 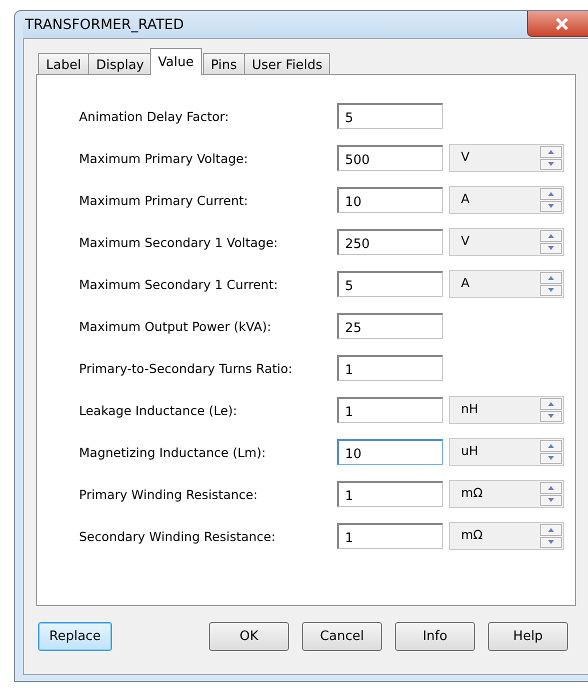 I want to click on field-label: Maximum Secondary 1 Current:, so click(x=179, y=284).